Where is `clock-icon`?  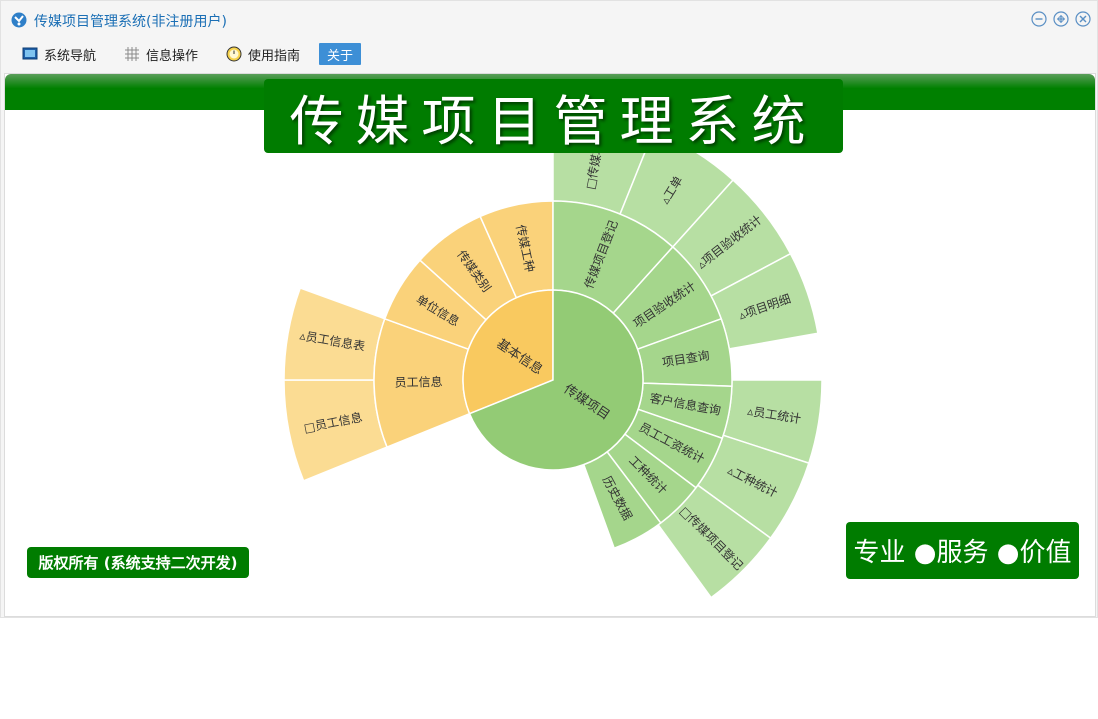 clock-icon is located at coordinates (234, 54).